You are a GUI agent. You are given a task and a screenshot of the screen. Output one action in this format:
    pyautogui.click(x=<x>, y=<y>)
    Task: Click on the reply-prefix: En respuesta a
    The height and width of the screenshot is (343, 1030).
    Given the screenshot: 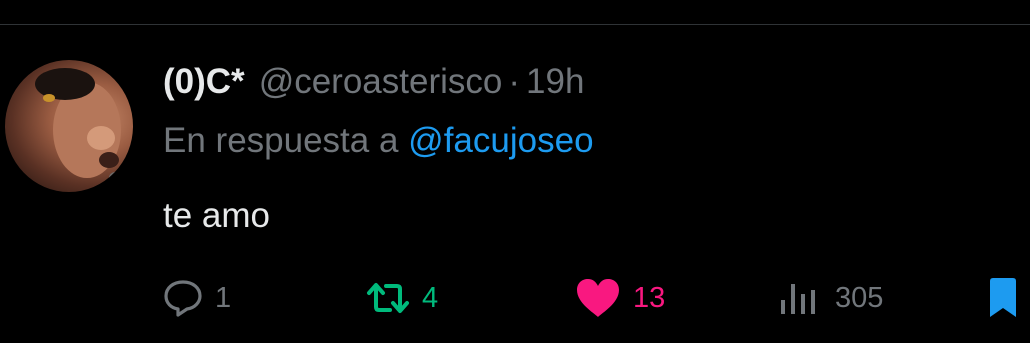 What is the action you would take?
    pyautogui.click(x=281, y=140)
    